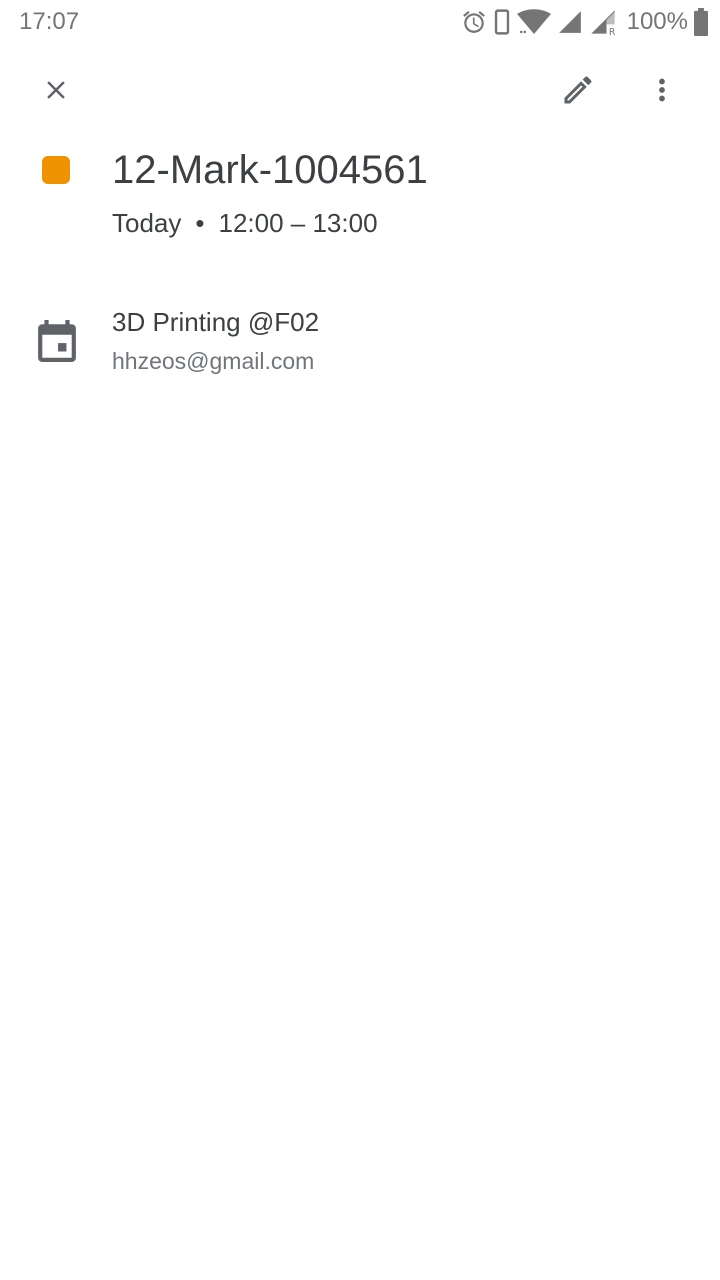 The height and width of the screenshot is (1280, 720). Describe the element at coordinates (611, 31) in the screenshot. I see `svg-text: R` at that location.